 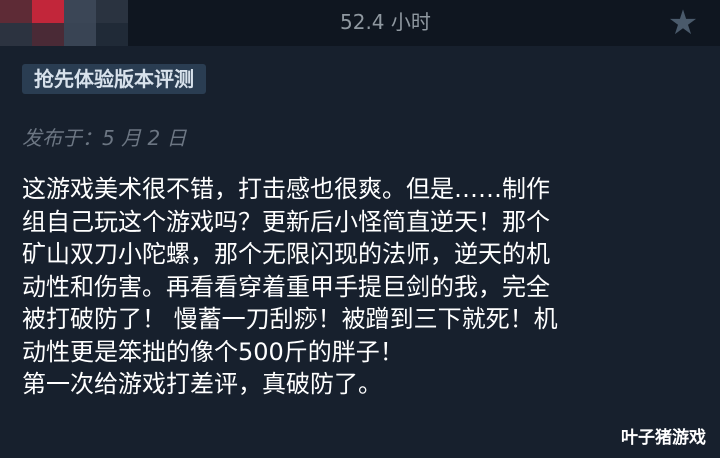 I want to click on avatar, so click(x=64, y=23).